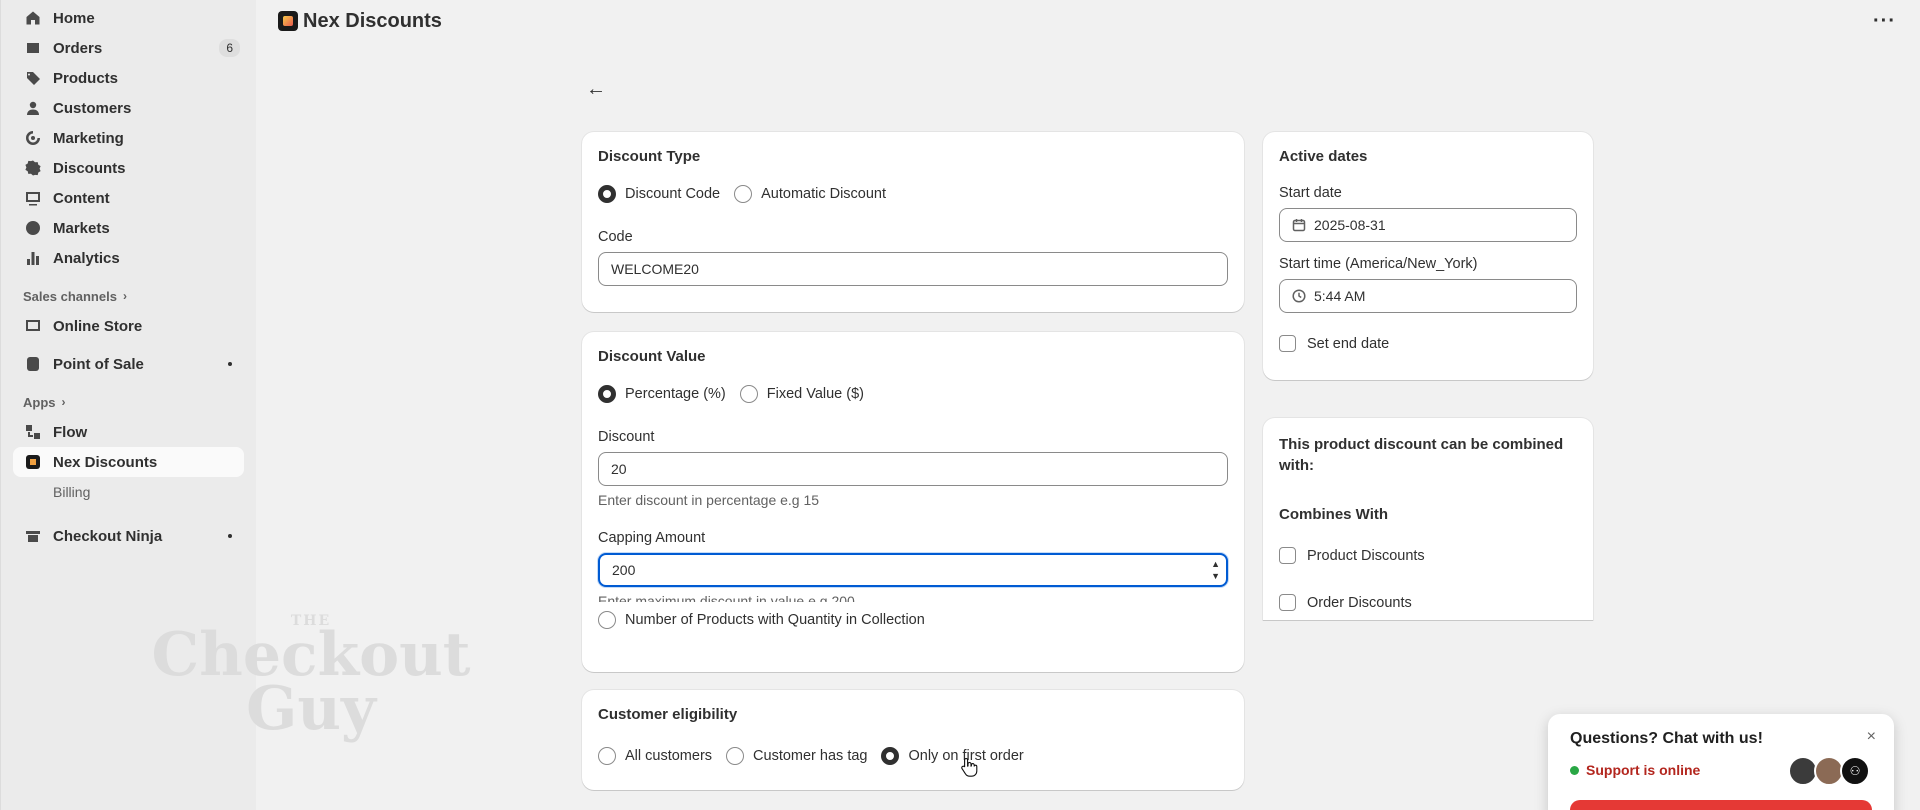  Describe the element at coordinates (1428, 296) in the screenshot. I see `start-time-input: 5:44 AM` at that location.